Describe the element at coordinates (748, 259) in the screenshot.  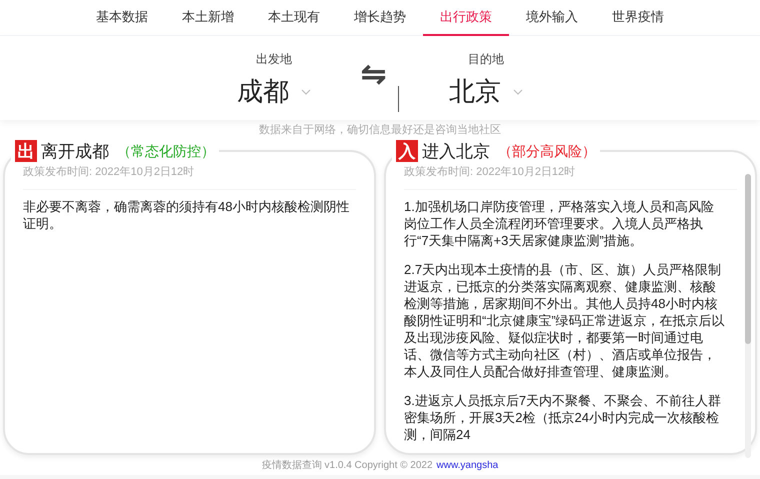
I see `scrollbar-thumb` at that location.